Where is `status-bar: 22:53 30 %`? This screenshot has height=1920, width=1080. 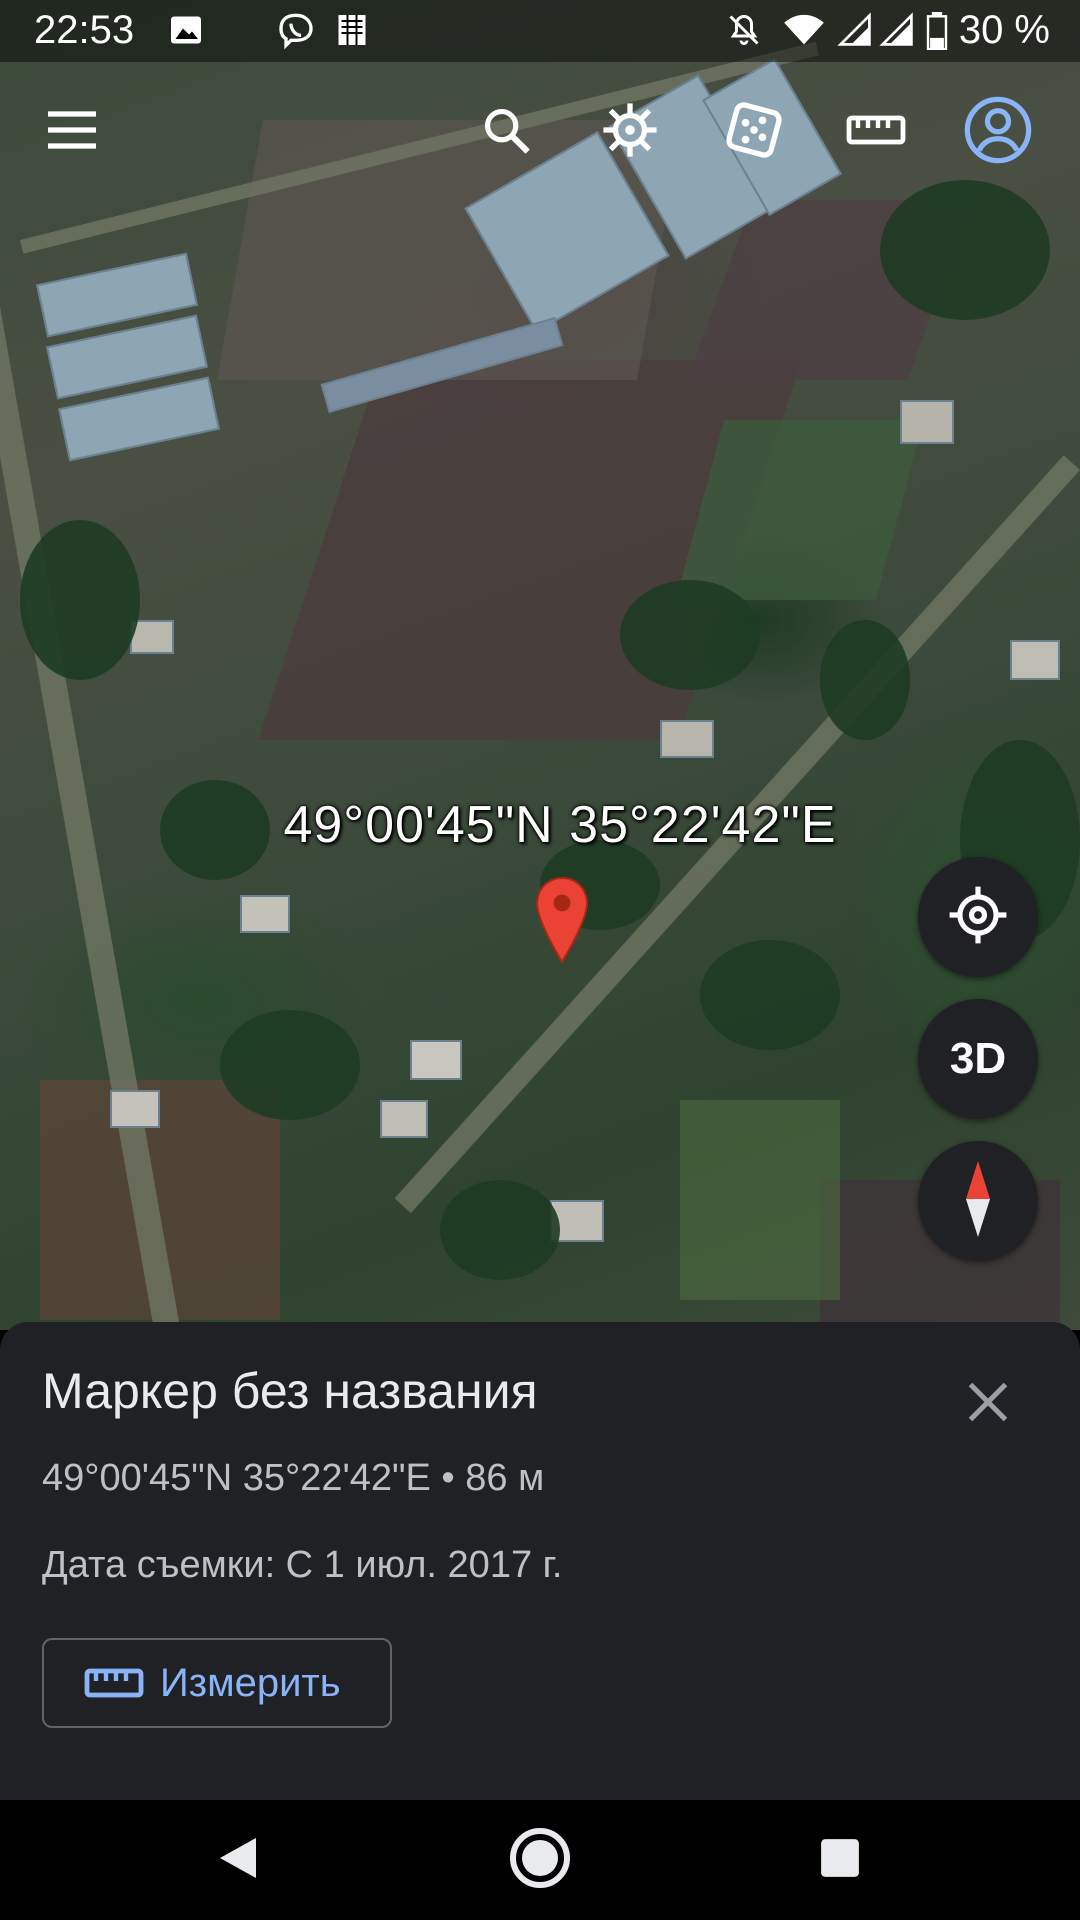
status-bar: 22:53 30 % is located at coordinates (540, 31).